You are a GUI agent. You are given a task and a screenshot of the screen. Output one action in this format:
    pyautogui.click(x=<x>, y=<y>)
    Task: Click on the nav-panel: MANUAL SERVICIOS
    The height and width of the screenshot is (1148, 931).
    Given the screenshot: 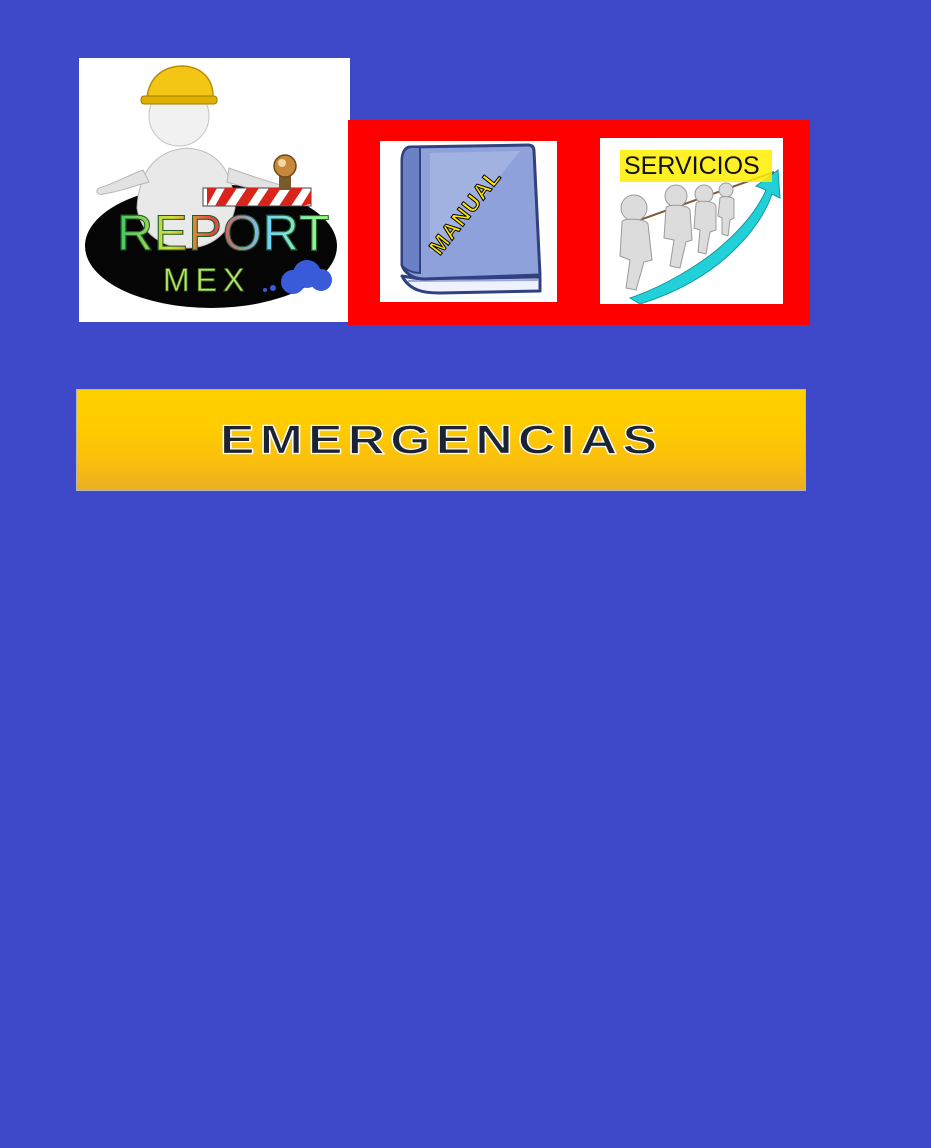 What is the action you would take?
    pyautogui.click(x=579, y=222)
    